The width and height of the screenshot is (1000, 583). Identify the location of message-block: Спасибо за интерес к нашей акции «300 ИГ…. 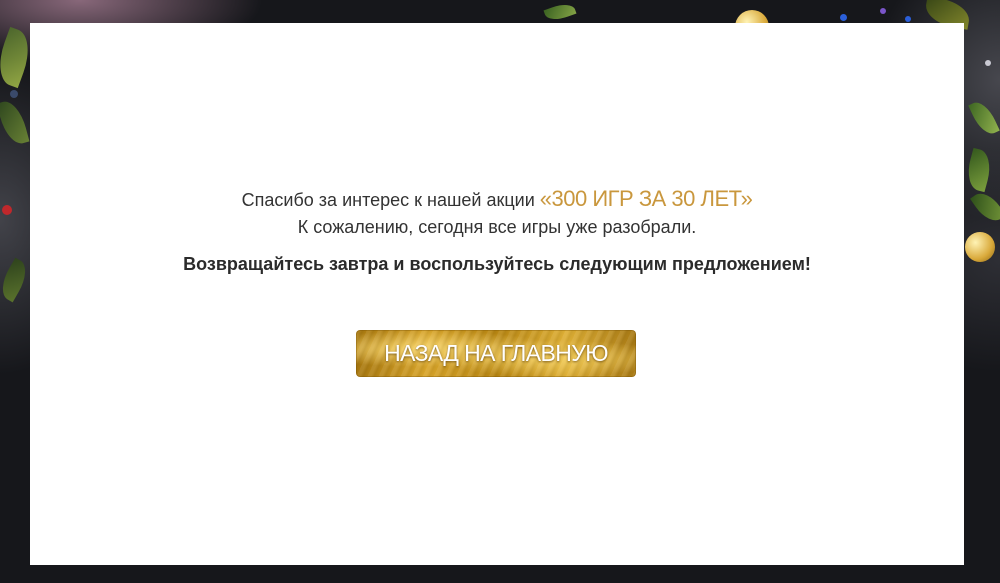
(497, 231).